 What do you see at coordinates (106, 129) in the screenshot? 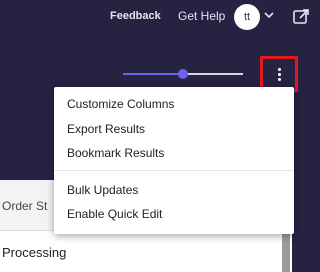
I see `menu-item-export-results: Export Results` at bounding box center [106, 129].